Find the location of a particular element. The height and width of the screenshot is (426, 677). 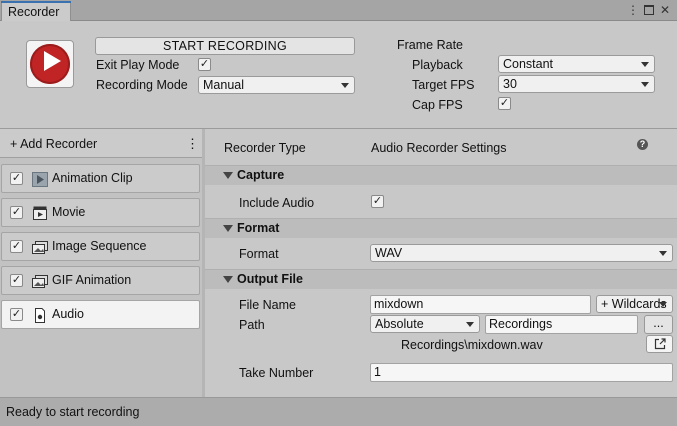

section-header-capture: Capture is located at coordinates (441, 175).